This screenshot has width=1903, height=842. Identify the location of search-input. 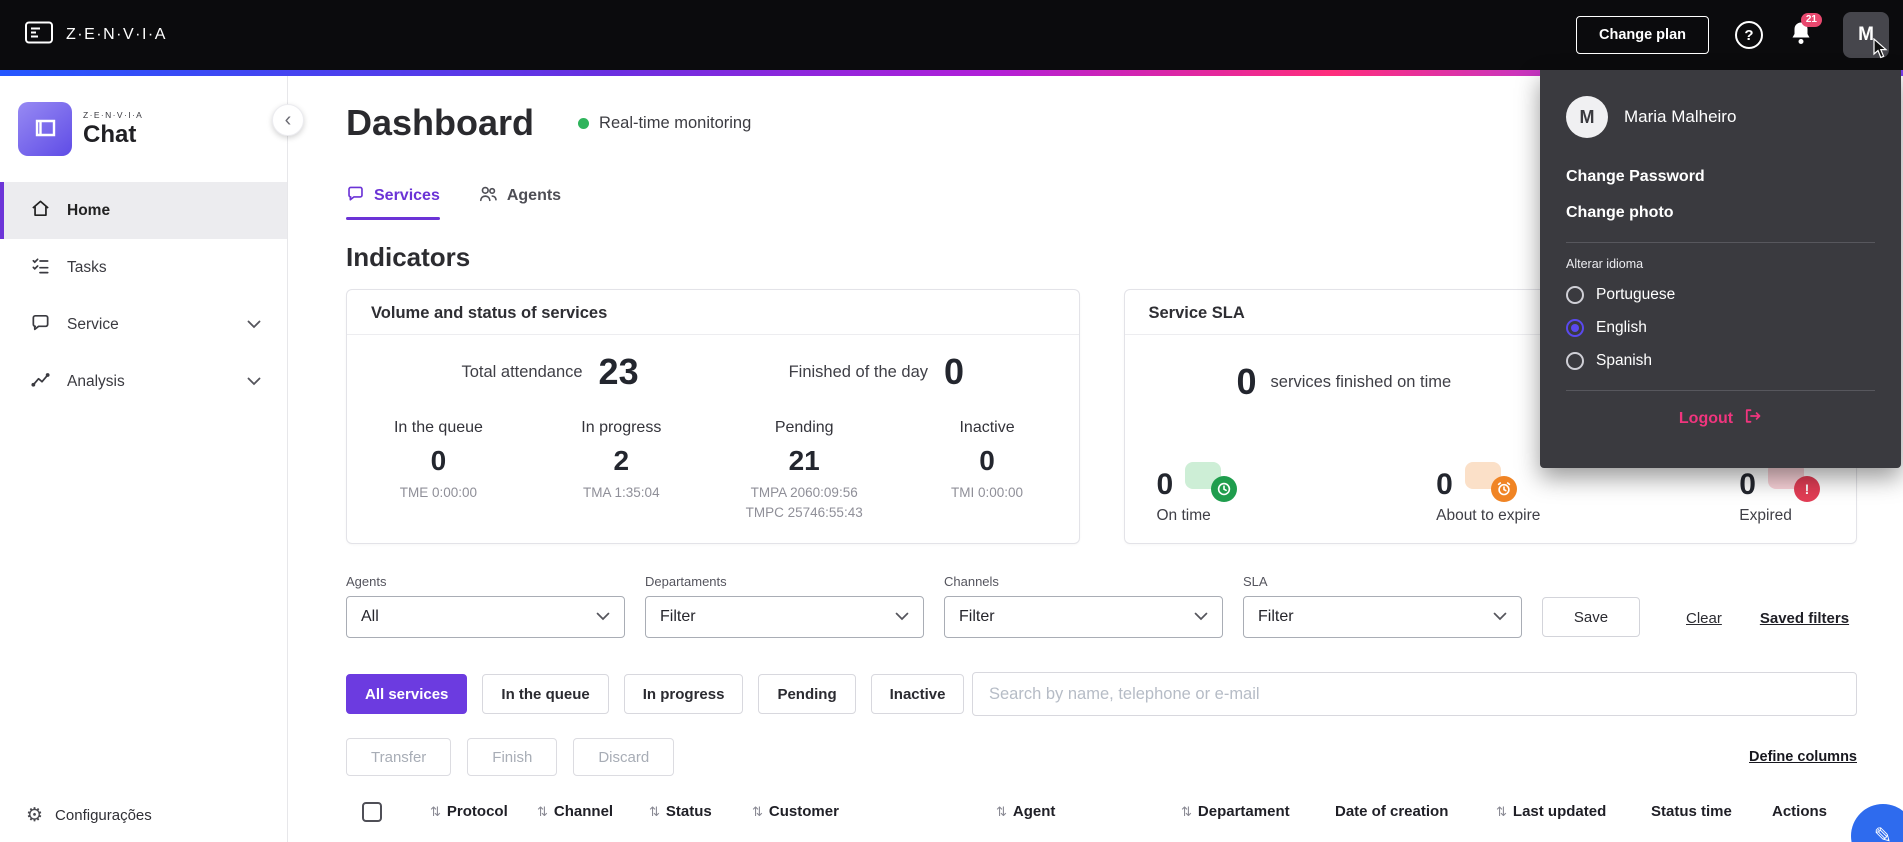
(1414, 694).